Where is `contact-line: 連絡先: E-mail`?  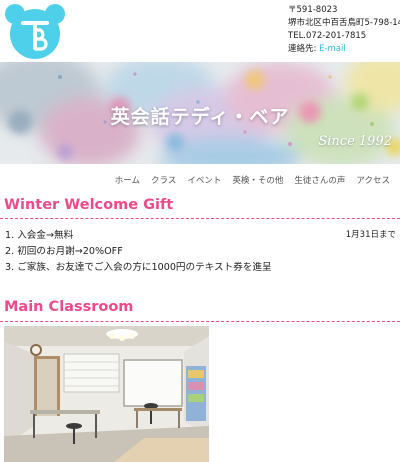
contact-line: 連絡先: E-mail is located at coordinates (344, 49).